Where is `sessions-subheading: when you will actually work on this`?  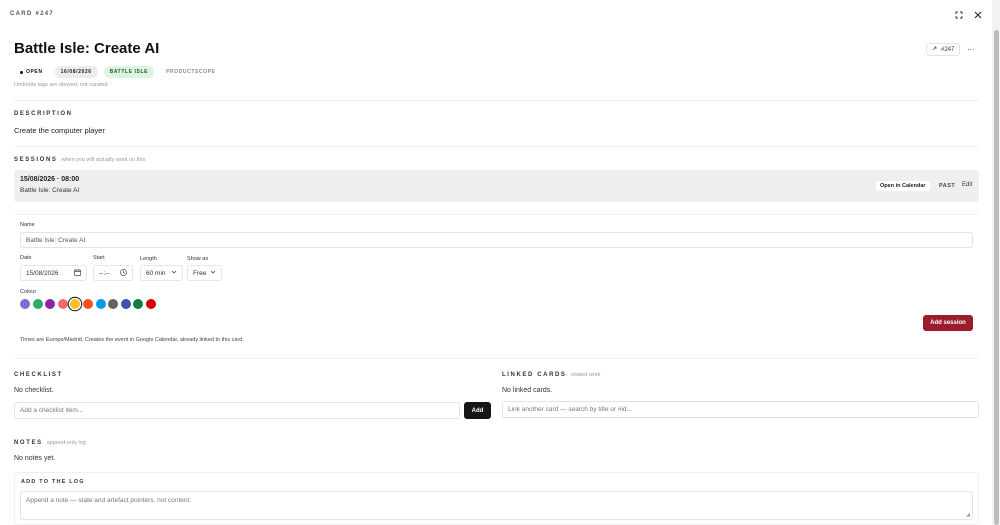 sessions-subheading: when you will actually work on this is located at coordinates (103, 160).